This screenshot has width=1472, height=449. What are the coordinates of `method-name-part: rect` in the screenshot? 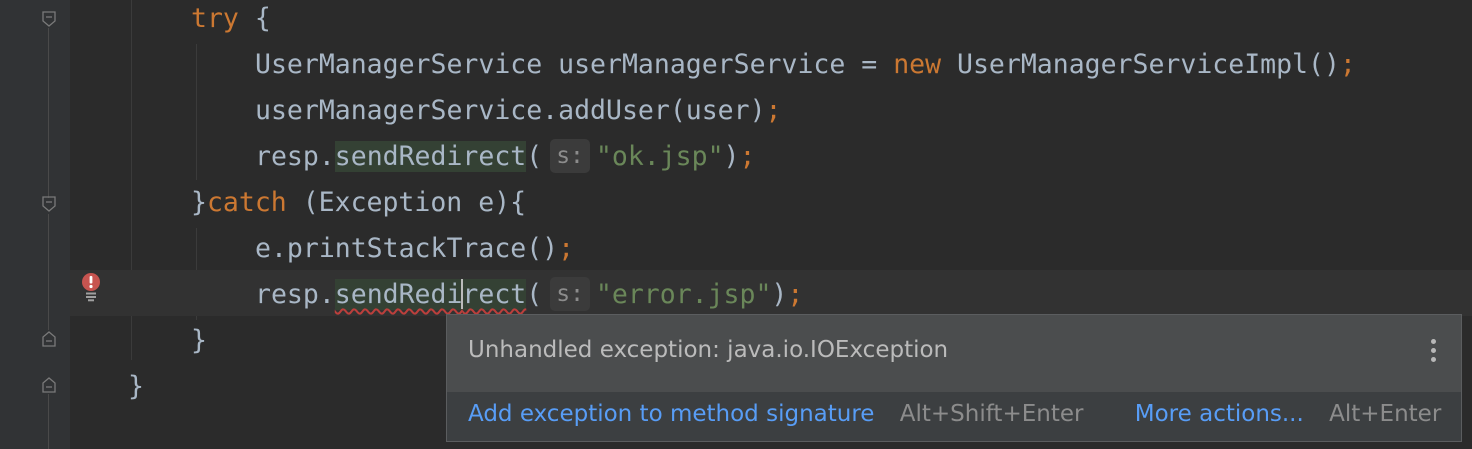 It's located at (494, 294).